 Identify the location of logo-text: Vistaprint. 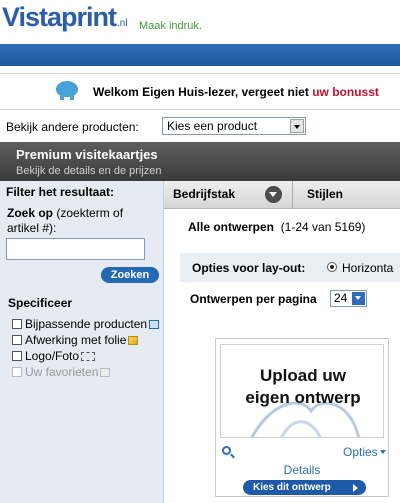
(59, 17).